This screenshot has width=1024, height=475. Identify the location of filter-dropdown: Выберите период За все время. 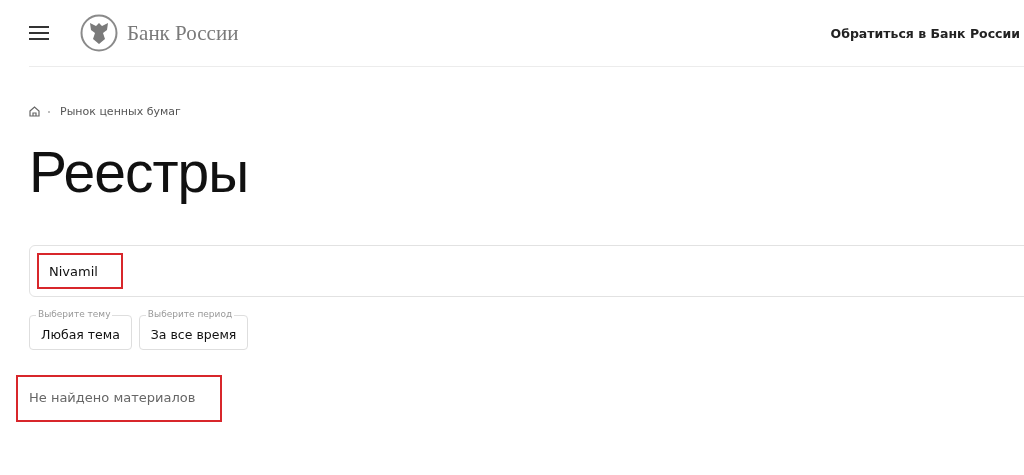
(193, 329).